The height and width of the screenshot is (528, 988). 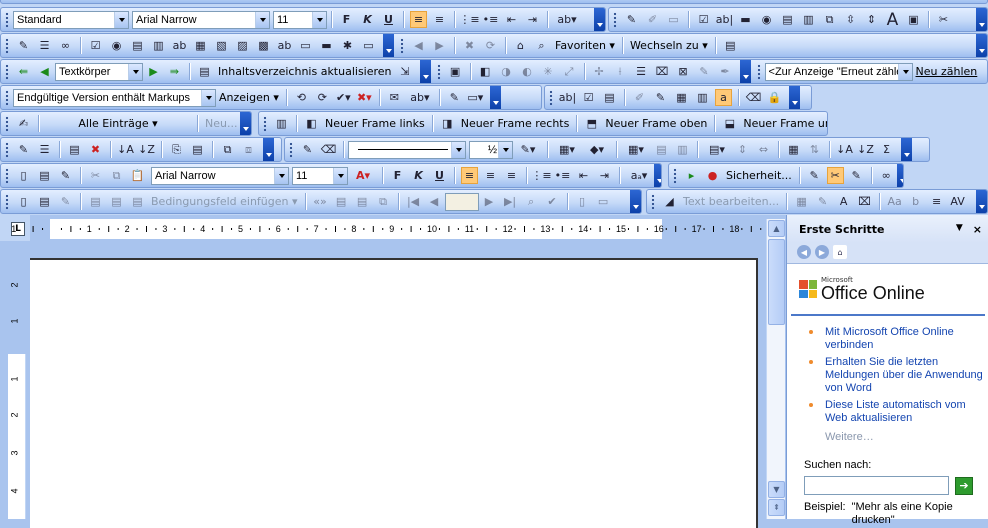 What do you see at coordinates (712, 175) in the screenshot?
I see `record-macro-icon: ●` at bounding box center [712, 175].